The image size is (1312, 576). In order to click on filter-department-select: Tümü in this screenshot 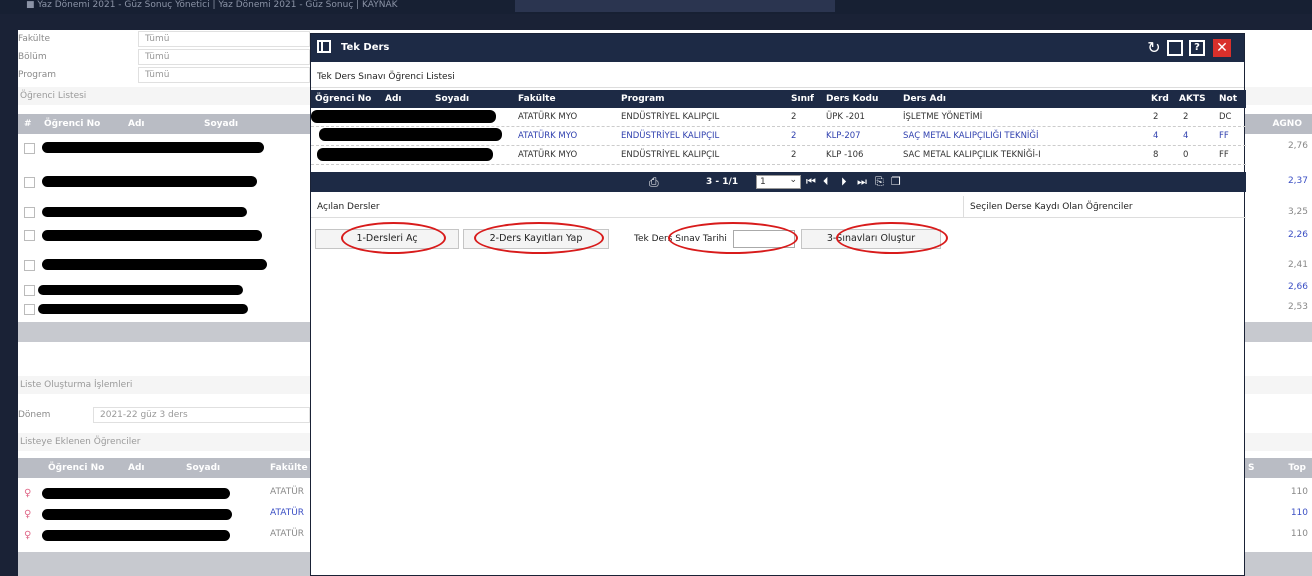, I will do `click(224, 57)`.